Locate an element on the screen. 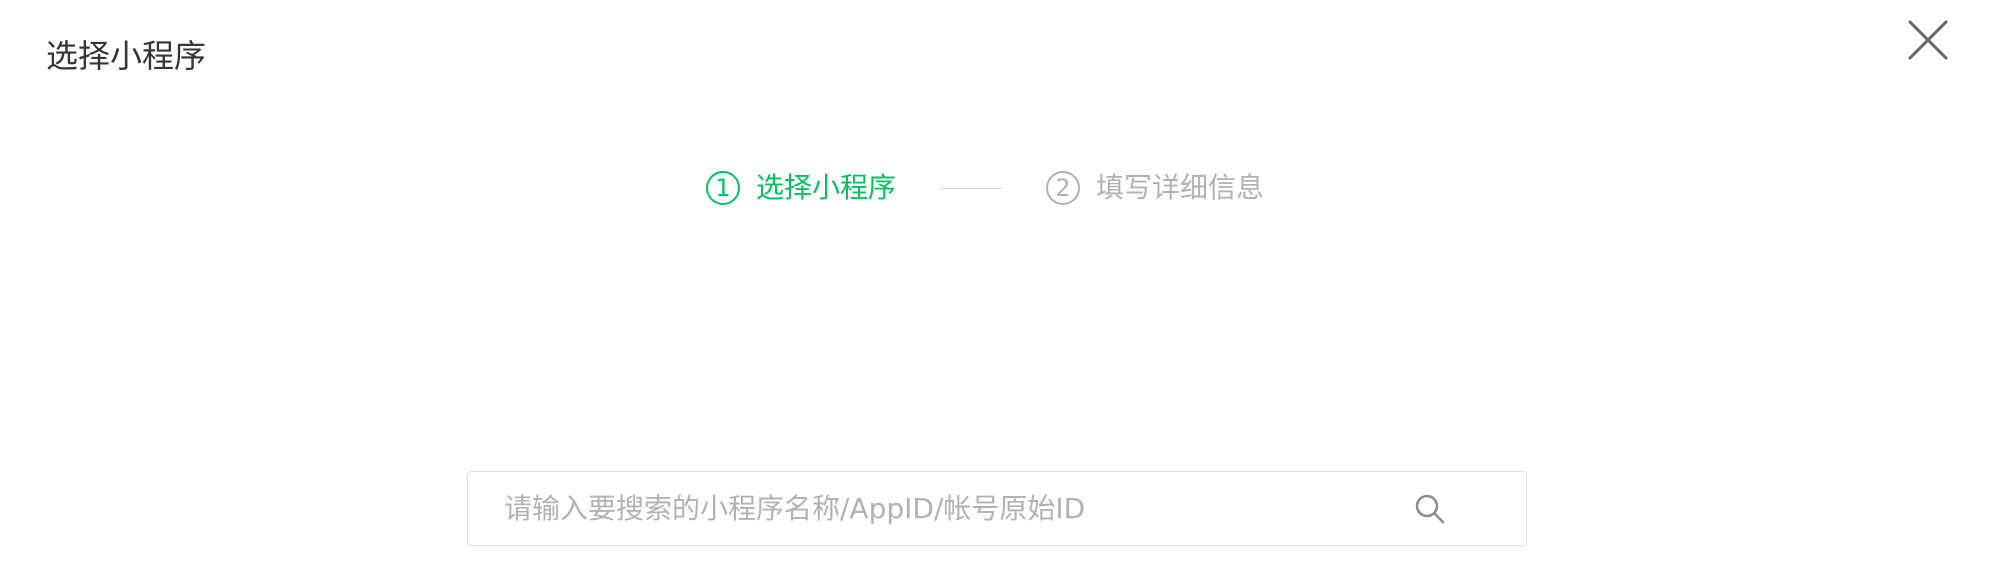 This screenshot has height=585, width=2000. close-icon is located at coordinates (1928, 40).